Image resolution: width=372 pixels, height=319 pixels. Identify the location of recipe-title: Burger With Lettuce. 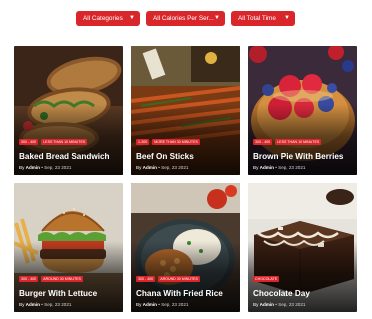
(58, 293).